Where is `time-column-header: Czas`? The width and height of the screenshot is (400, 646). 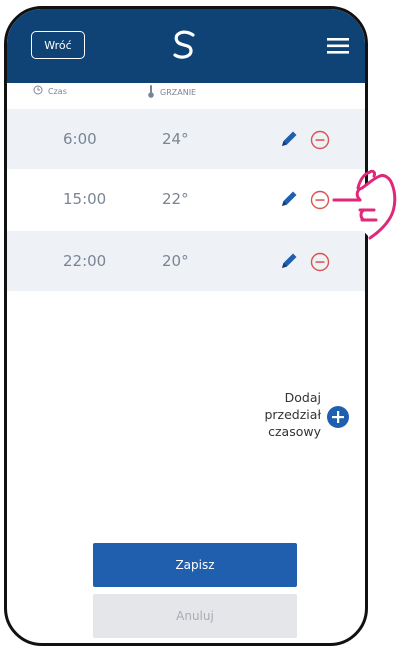
time-column-header: Czas is located at coordinates (50, 91).